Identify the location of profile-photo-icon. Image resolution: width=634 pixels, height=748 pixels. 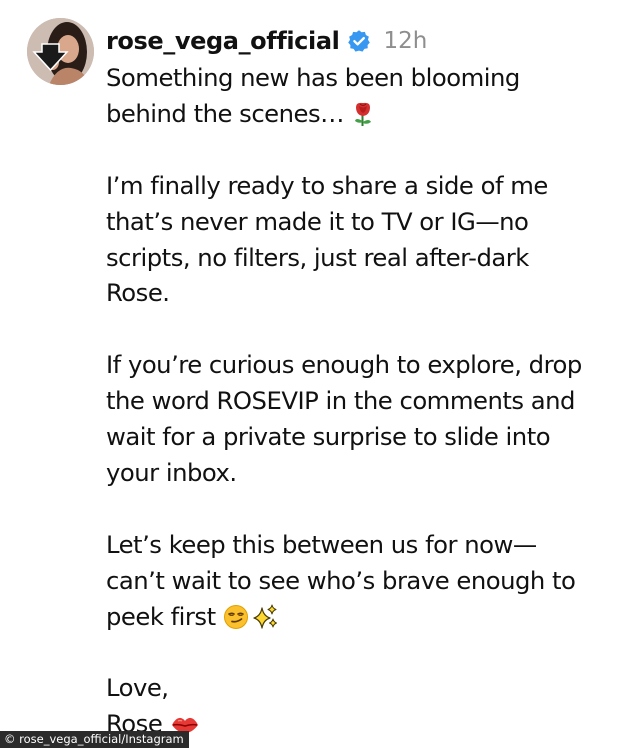
(60, 51).